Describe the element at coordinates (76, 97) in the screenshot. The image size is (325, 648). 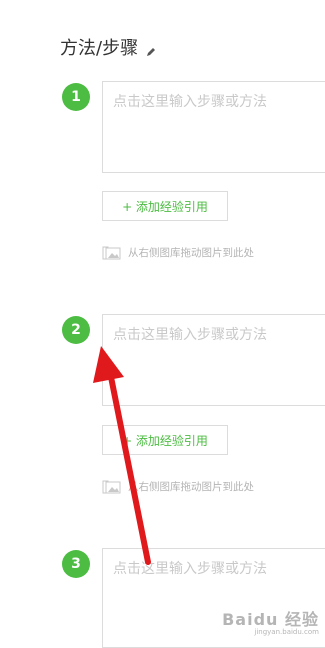
I see `step-number-badge: 1` at that location.